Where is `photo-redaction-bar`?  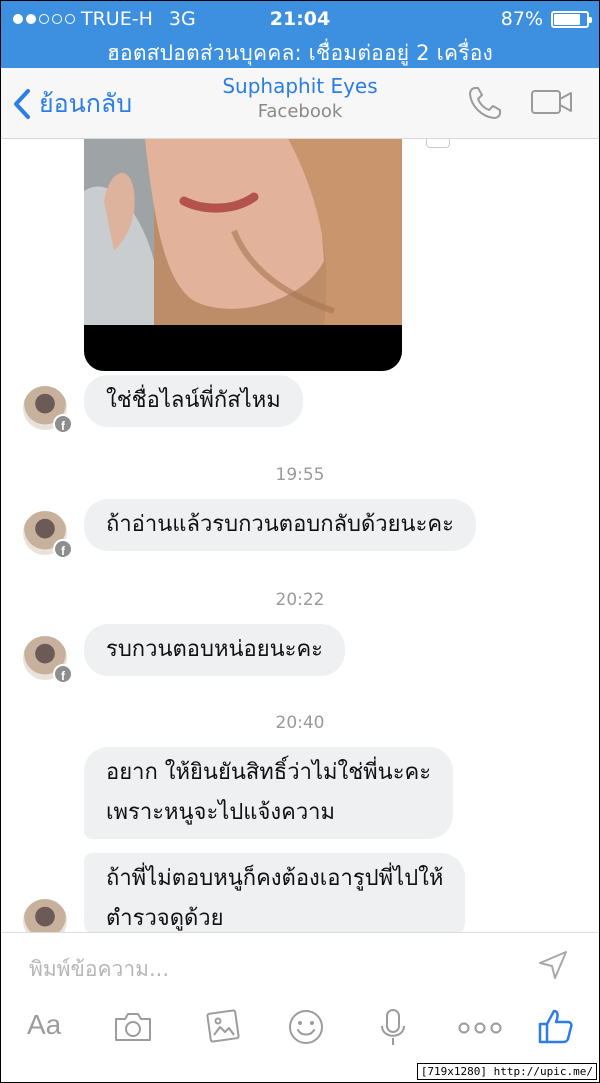 photo-redaction-bar is located at coordinates (243, 348).